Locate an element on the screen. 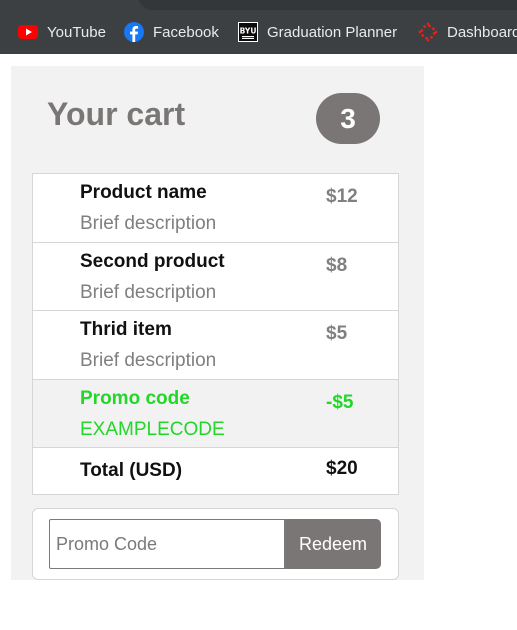  cart-total-row: Total (USD) $20 is located at coordinates (215, 471).